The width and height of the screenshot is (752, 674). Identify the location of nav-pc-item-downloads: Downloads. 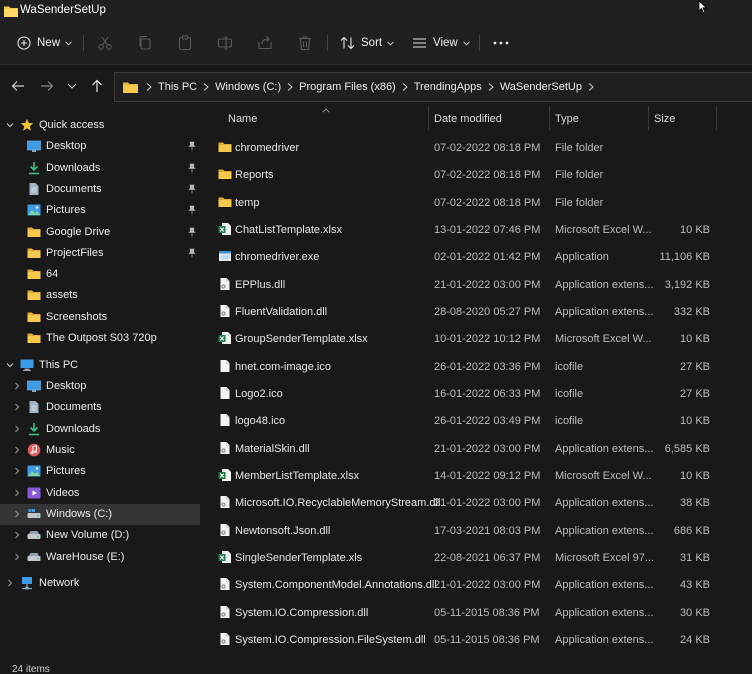
(100, 429).